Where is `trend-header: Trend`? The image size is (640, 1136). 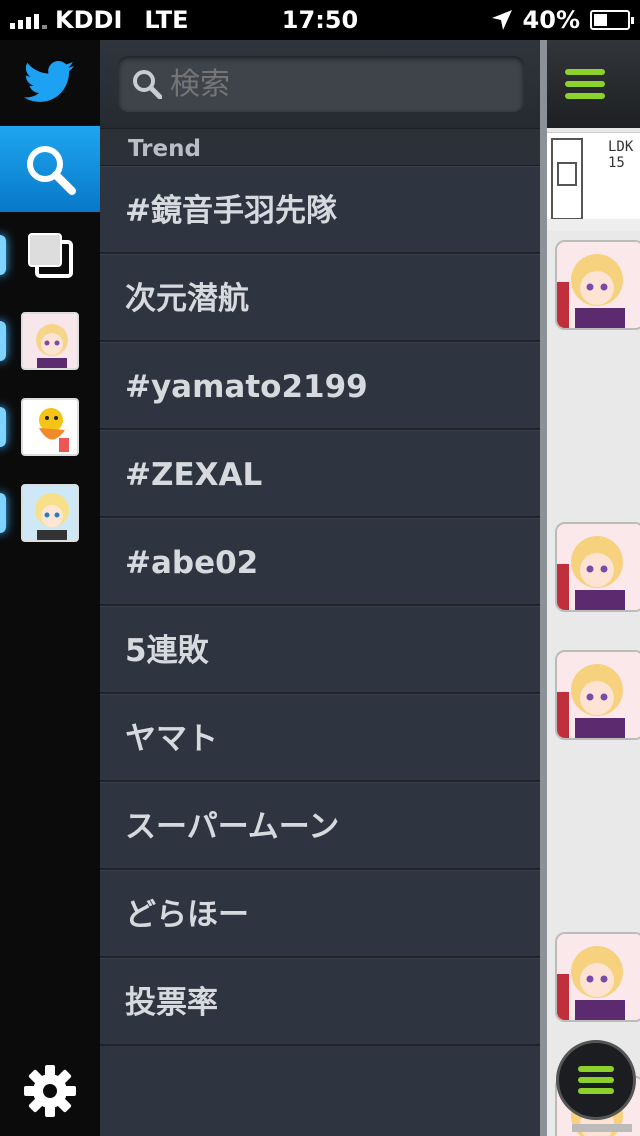
trend-header: Trend is located at coordinates (320, 147).